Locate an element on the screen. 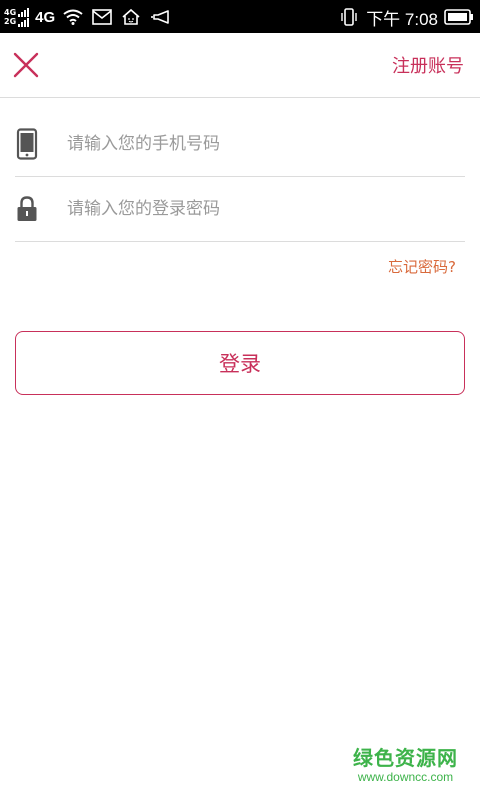 This screenshot has width=480, height=800. close-button is located at coordinates (26, 65).